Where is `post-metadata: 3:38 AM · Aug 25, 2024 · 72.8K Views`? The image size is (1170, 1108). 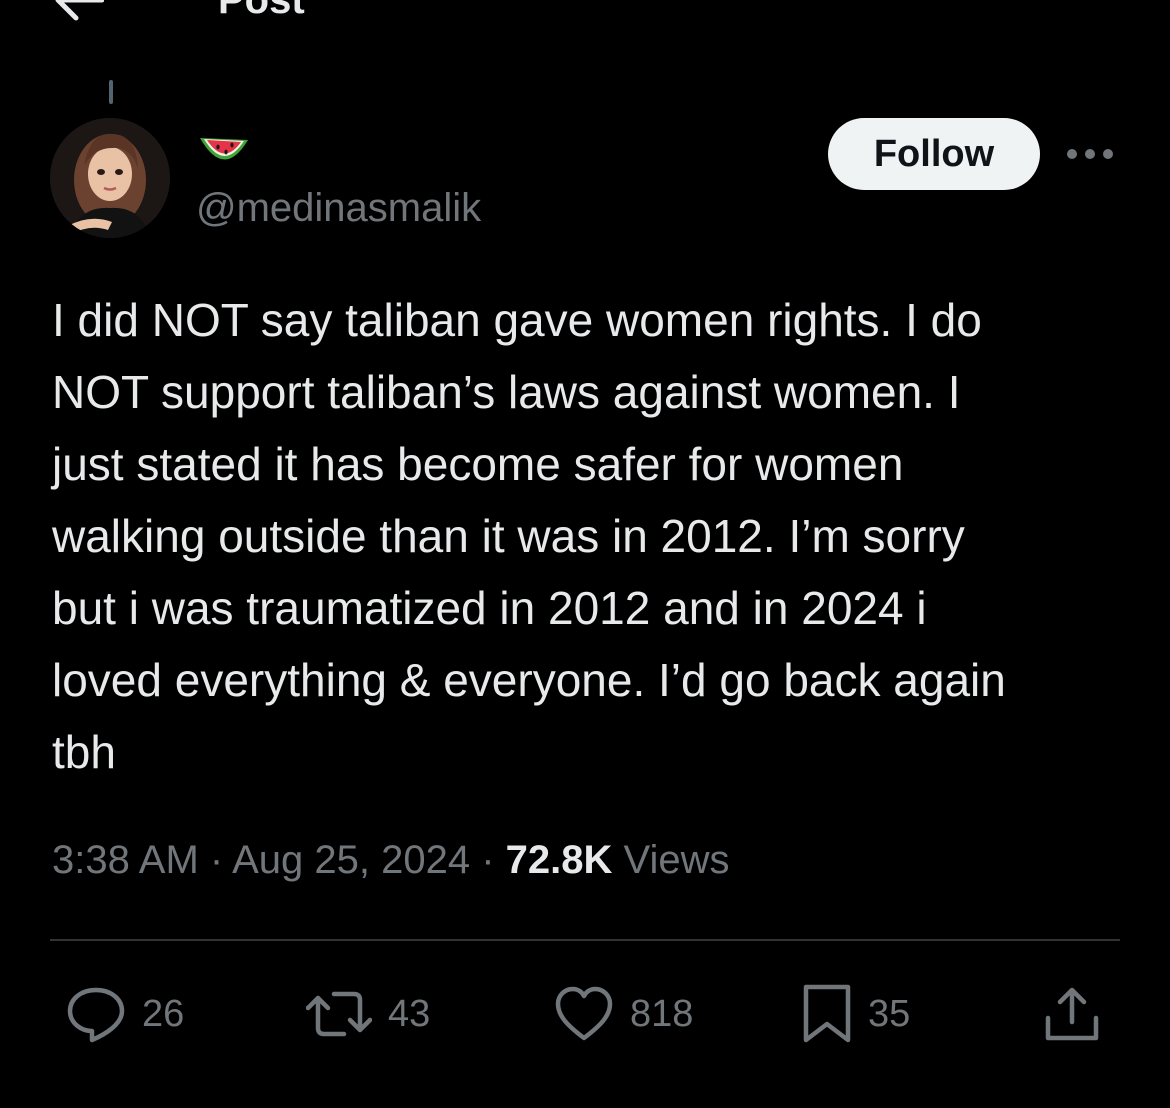 post-metadata: 3:38 AM · Aug 25, 2024 · 72.8K Views is located at coordinates (391, 860).